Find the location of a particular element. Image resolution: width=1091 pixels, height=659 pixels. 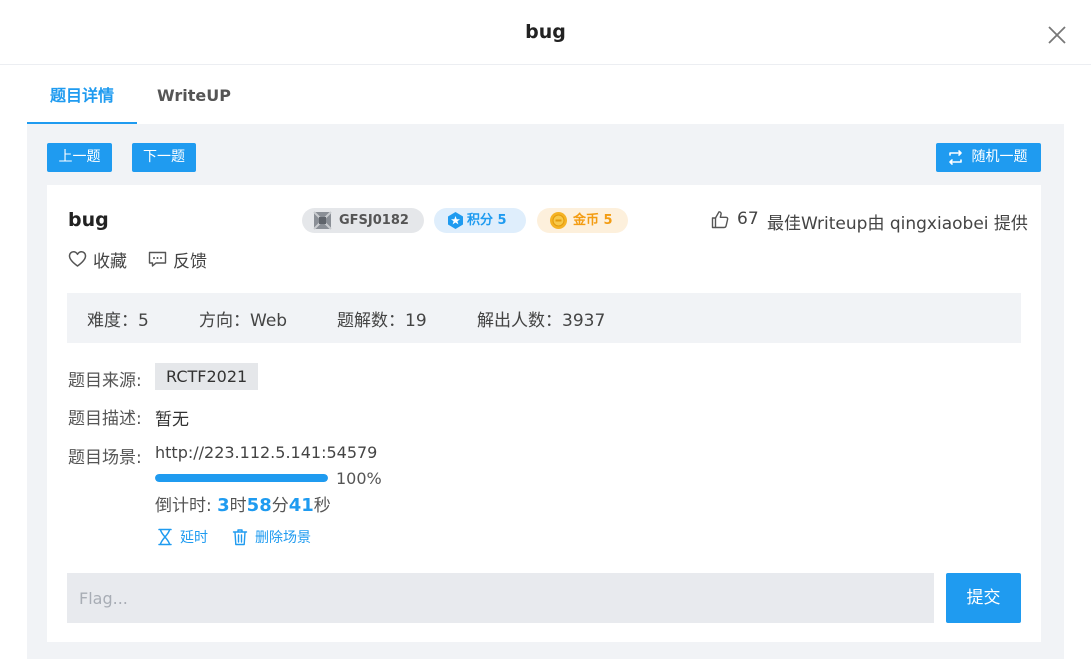

description-label: 题目描述: is located at coordinates (105, 419).